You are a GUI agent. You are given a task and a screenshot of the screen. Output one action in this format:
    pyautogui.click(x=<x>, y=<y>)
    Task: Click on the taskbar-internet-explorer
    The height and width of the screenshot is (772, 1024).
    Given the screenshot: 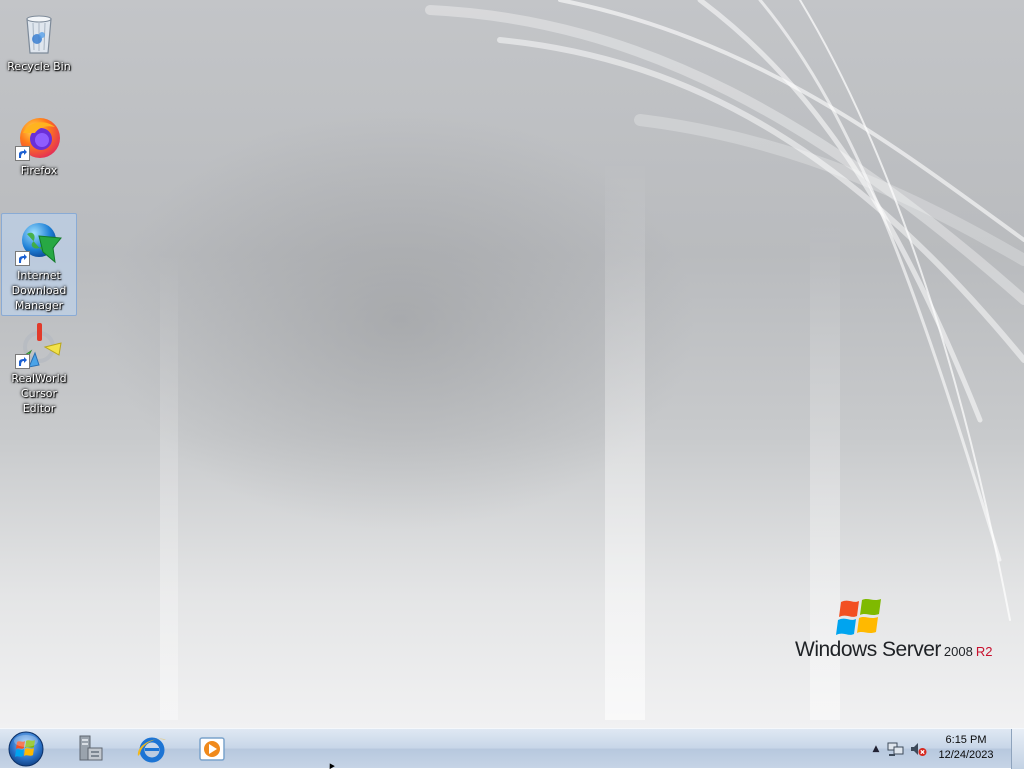 What is the action you would take?
    pyautogui.click(x=152, y=749)
    